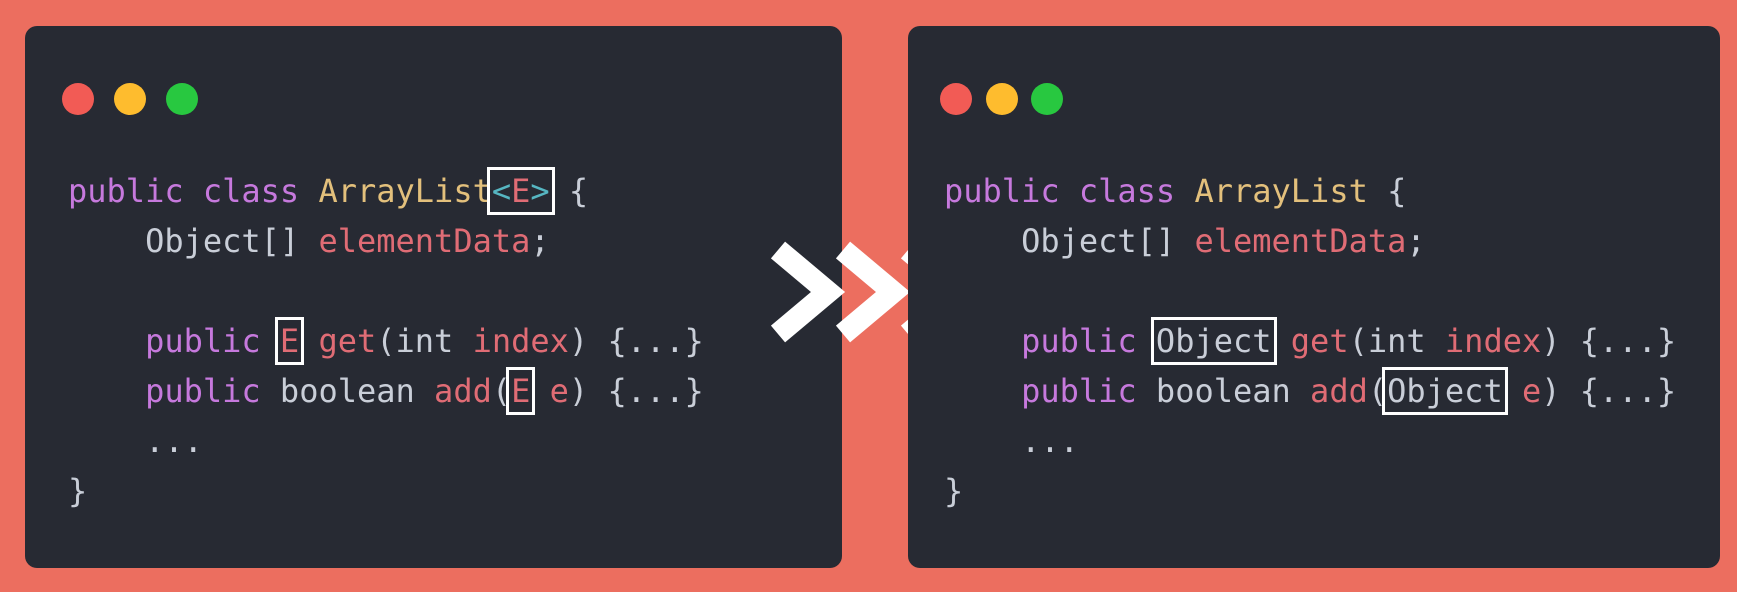  What do you see at coordinates (540, 191) in the screenshot?
I see `angle-close: >` at bounding box center [540, 191].